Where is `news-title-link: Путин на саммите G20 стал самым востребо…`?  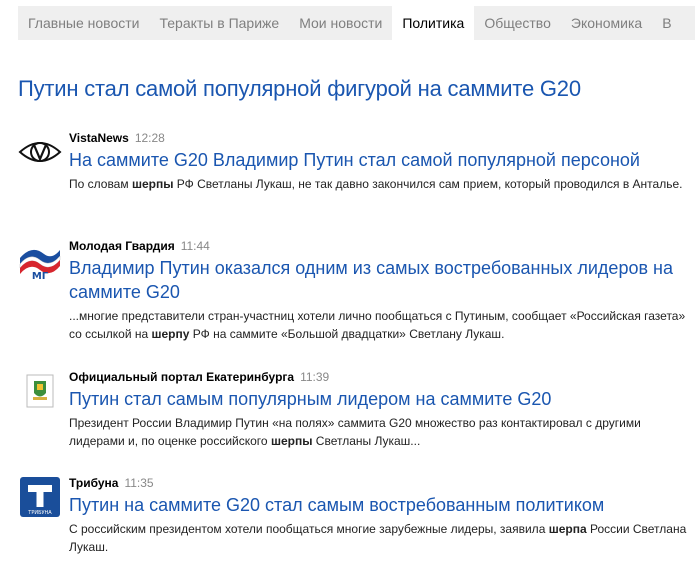
news-title-link: Путин на саммите G20 стал самым востребо… is located at coordinates (382, 505).